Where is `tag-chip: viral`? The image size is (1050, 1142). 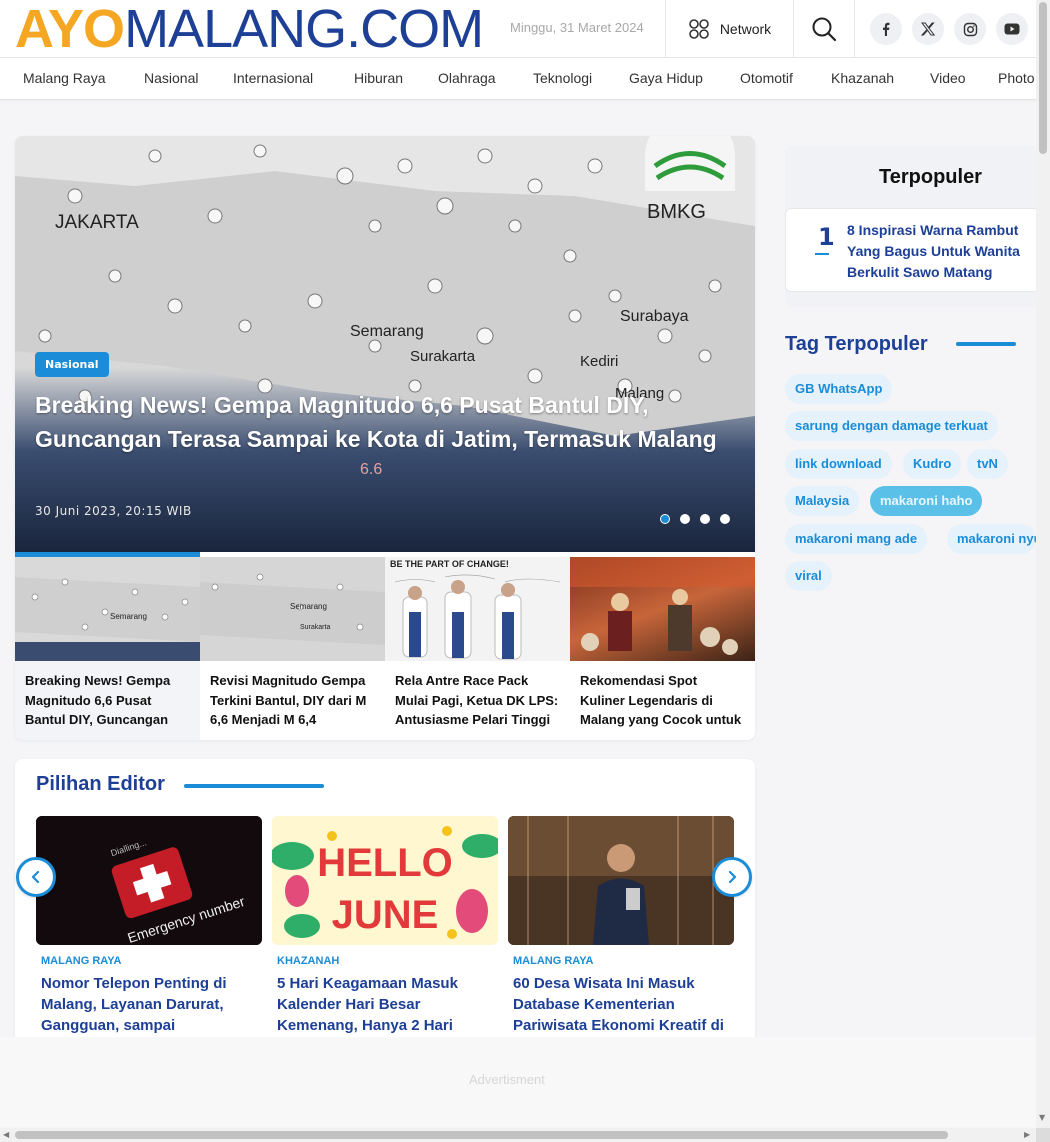
tag-chip: viral is located at coordinates (808, 576).